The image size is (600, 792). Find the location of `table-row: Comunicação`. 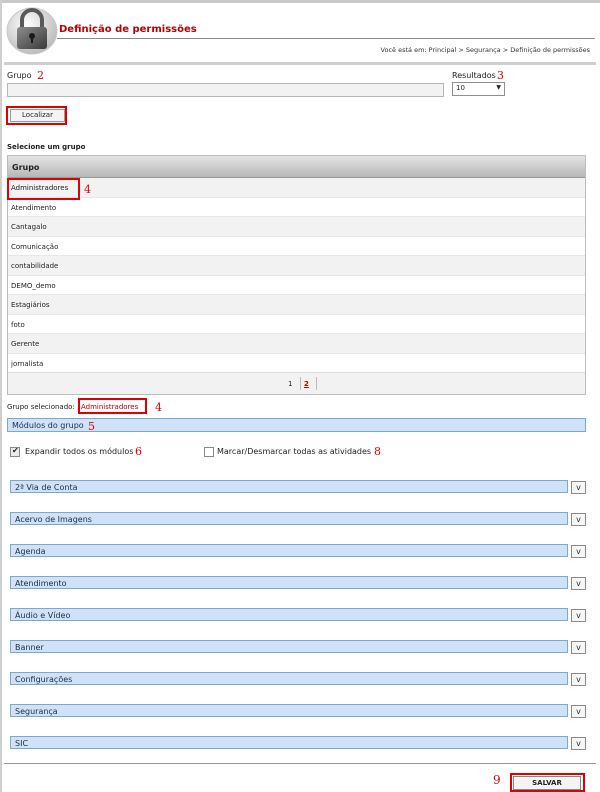

table-row: Comunicação is located at coordinates (296, 246).